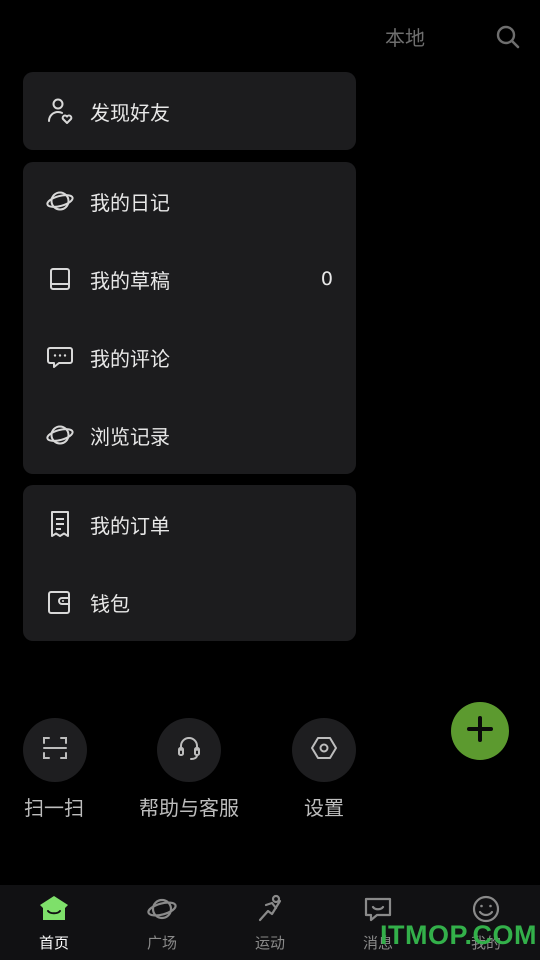 The width and height of the screenshot is (540, 960). What do you see at coordinates (189, 357) in the screenshot?
I see `menu-item-my-comments: 我的评论` at bounding box center [189, 357].